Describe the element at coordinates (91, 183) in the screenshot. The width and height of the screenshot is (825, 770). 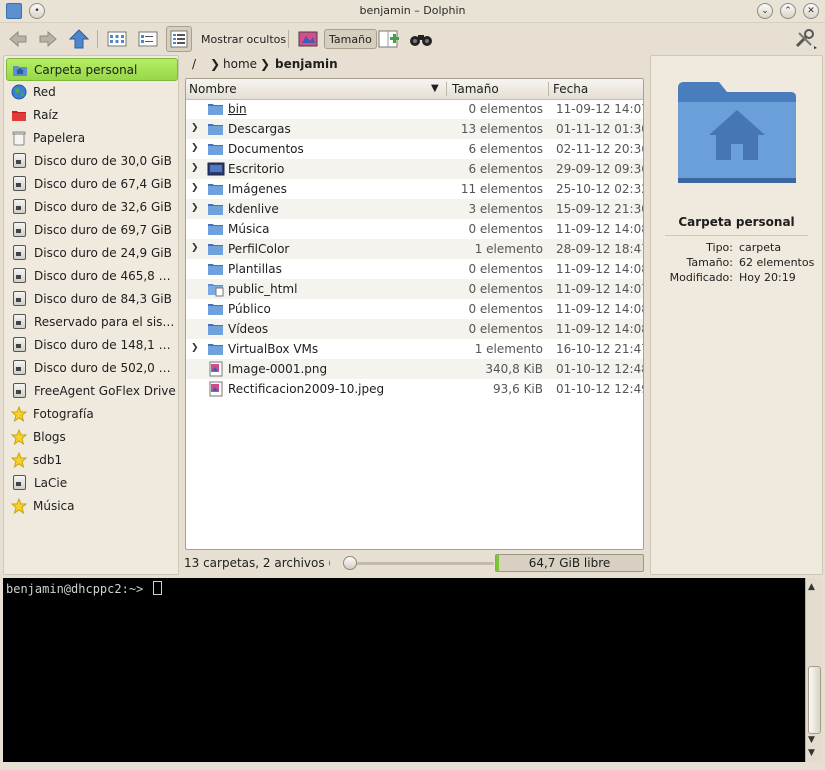
I see `places-item: Disco duro de 67,4 GiB` at that location.